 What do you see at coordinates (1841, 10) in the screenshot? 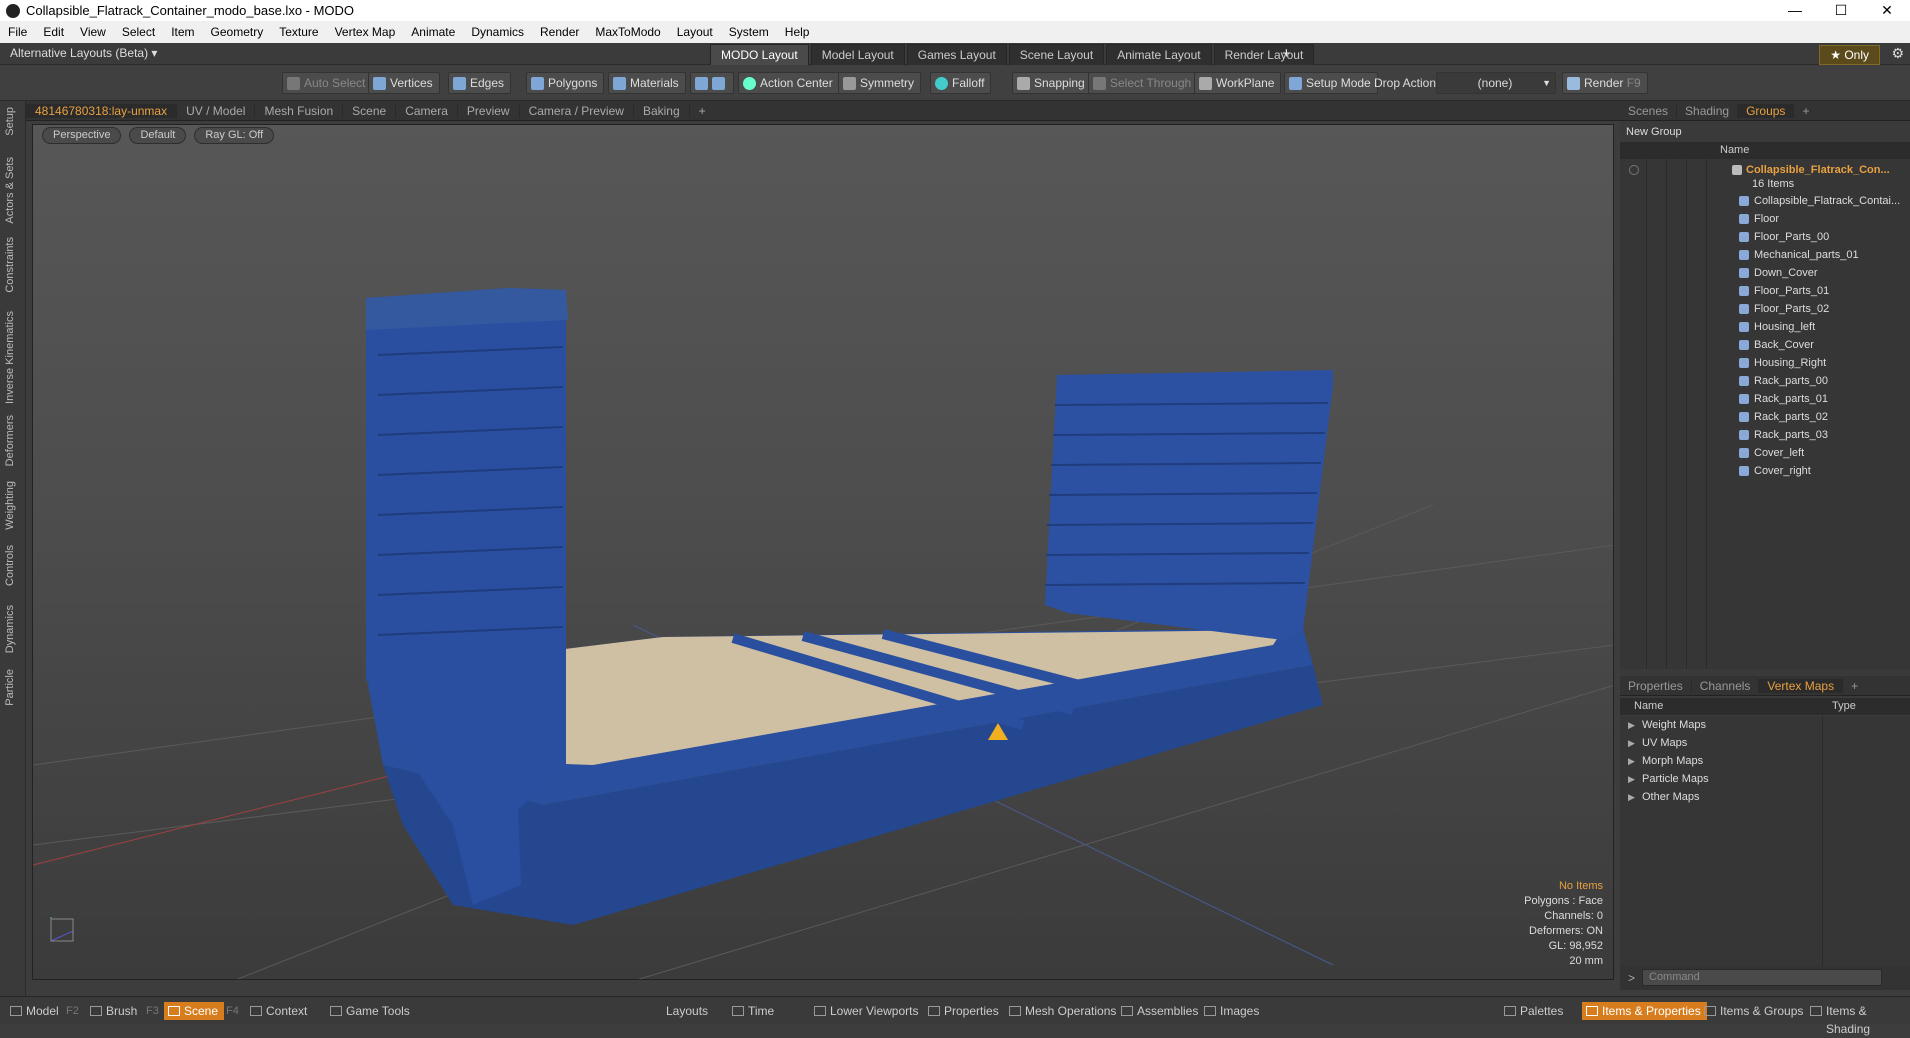
I see `maximize-button: ☐` at bounding box center [1841, 10].